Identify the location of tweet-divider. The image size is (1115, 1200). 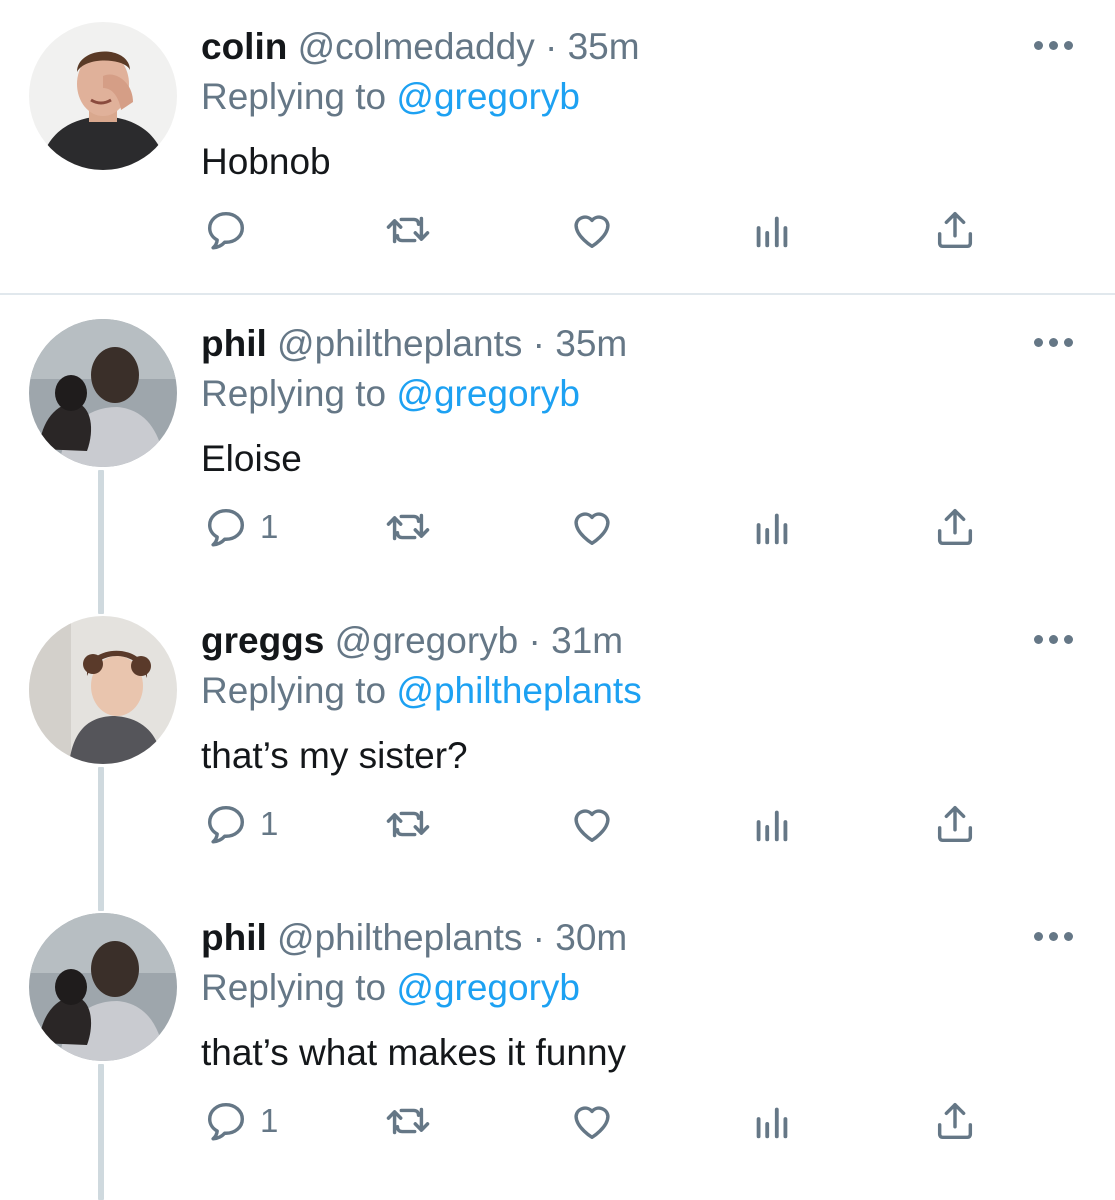
(557, 294).